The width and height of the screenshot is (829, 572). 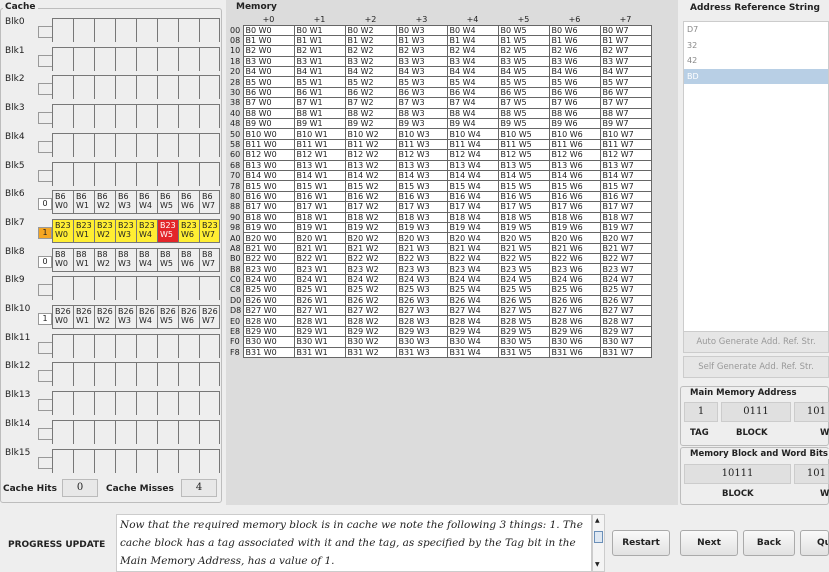 I want to click on address-ref-item: D7, so click(x=756, y=30).